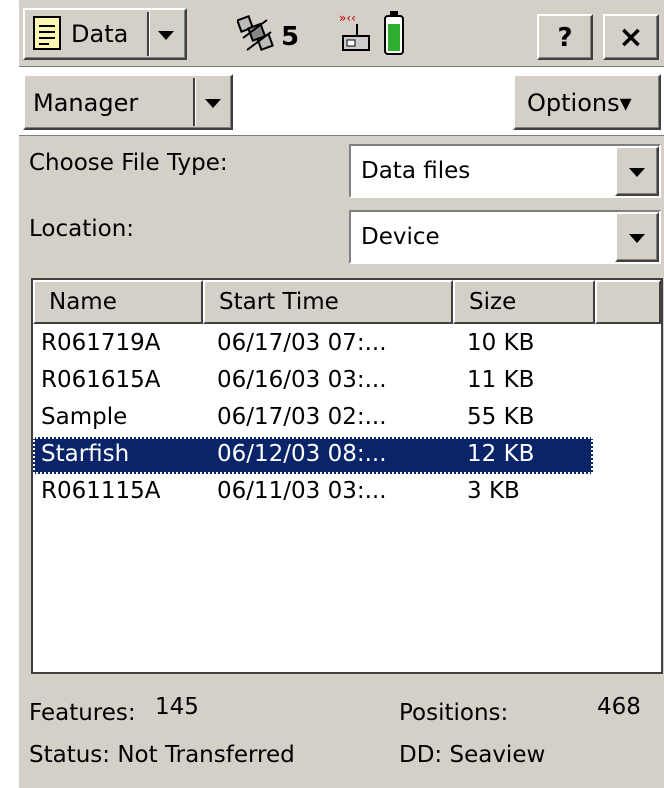 This screenshot has width=664, height=788. I want to click on features-label: Features:, so click(82, 713).